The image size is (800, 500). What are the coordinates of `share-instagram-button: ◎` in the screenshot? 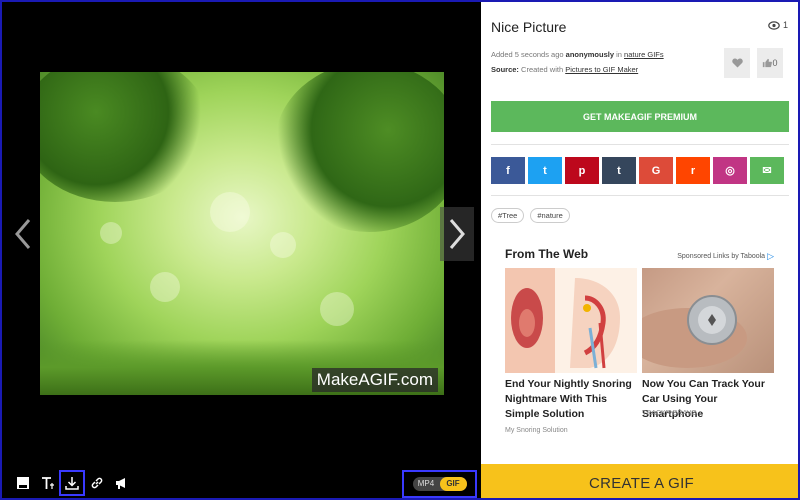 It's located at (730, 170).